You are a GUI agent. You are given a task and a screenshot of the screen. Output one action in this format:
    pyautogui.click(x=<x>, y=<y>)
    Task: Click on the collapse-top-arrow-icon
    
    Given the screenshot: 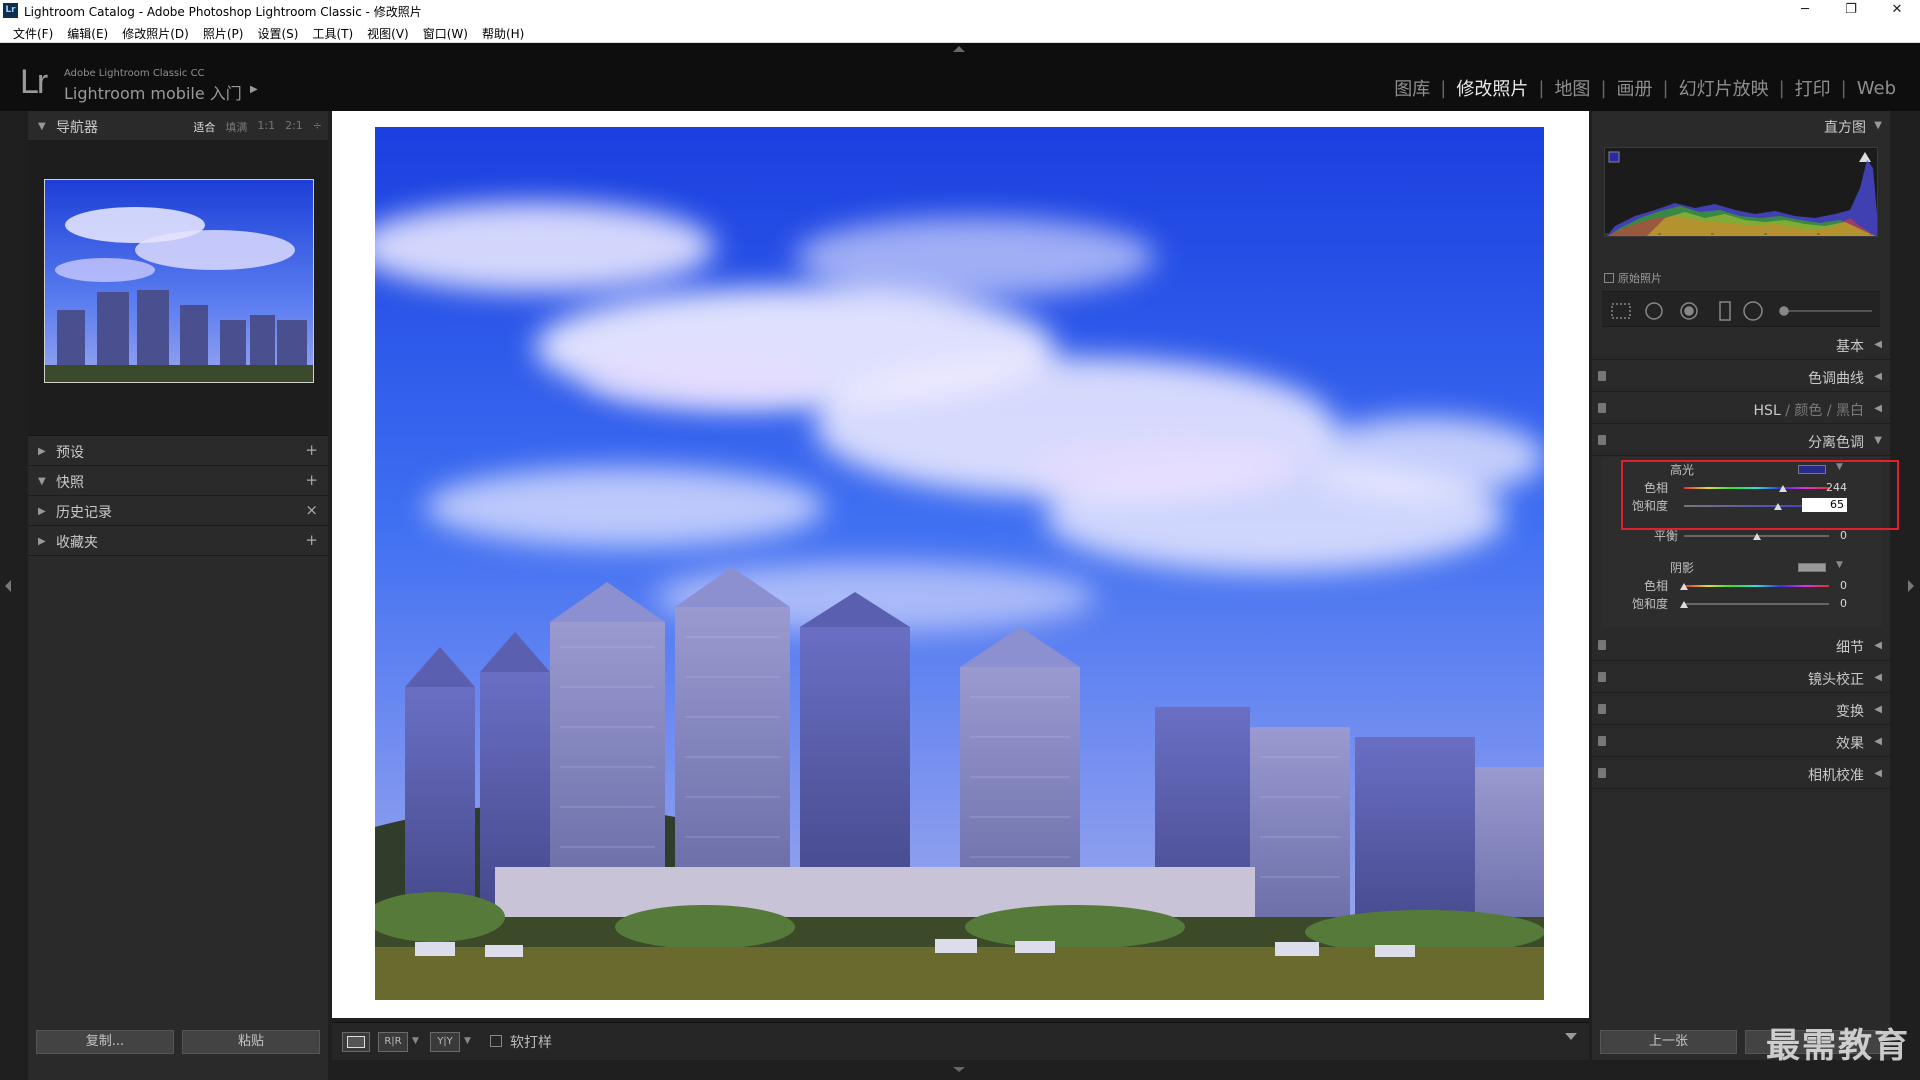 What is the action you would take?
    pyautogui.click(x=959, y=49)
    